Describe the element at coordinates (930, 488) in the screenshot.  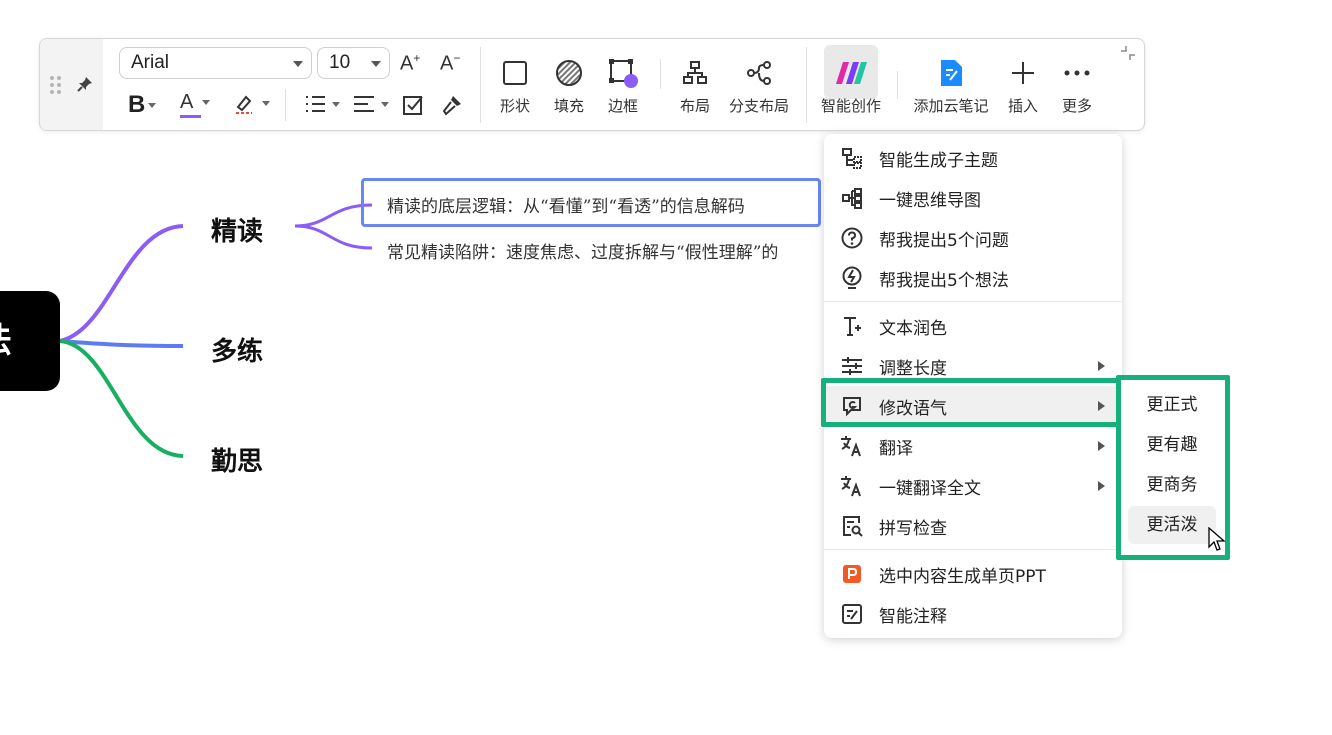
I see `menu-item-label: 一键翻译全文` at that location.